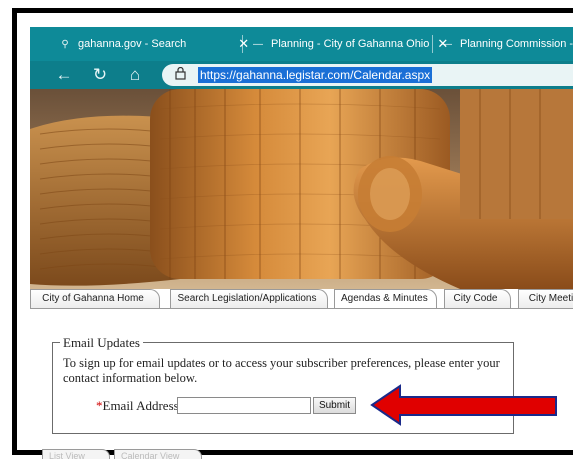 This screenshot has width=585, height=460. Describe the element at coordinates (158, 454) in the screenshot. I see `tab-calendar-view: Calendar View` at that location.